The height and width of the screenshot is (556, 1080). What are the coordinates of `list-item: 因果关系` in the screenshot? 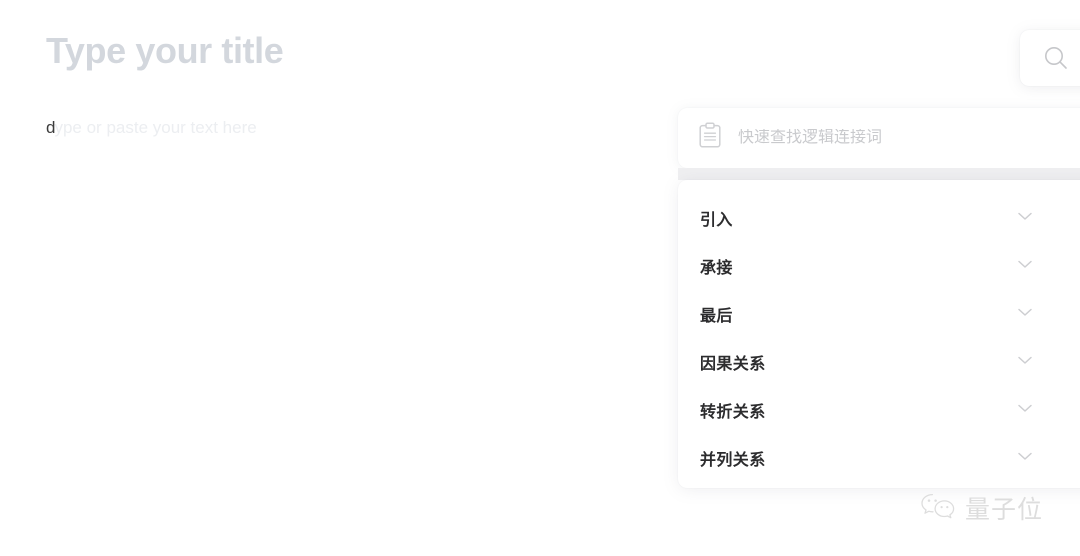 It's located at (879, 362).